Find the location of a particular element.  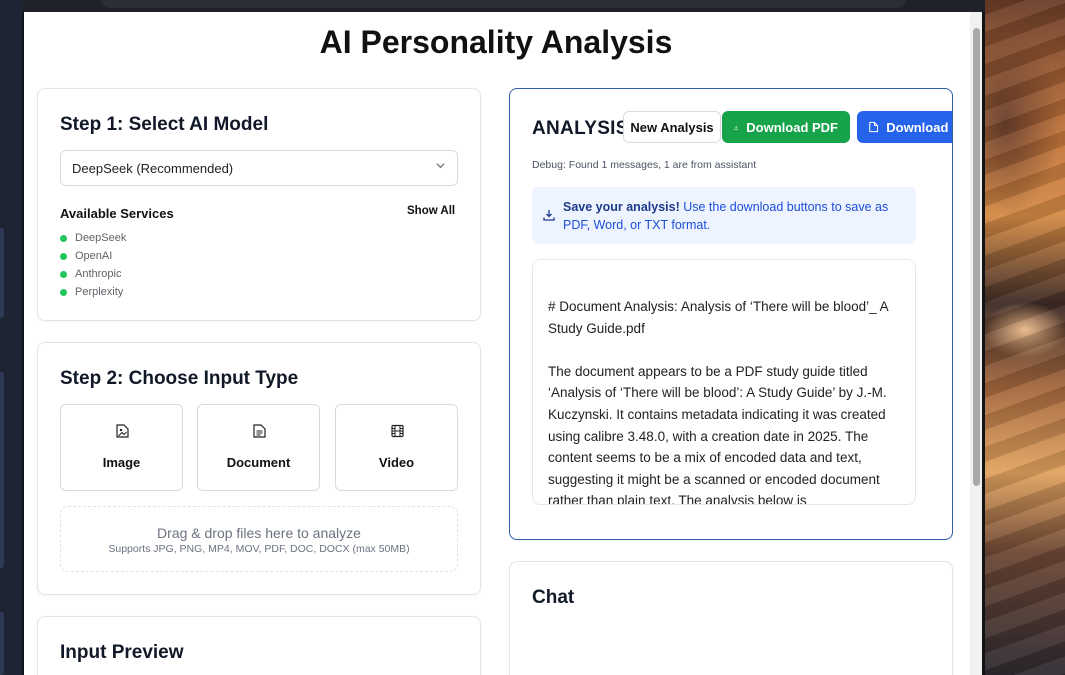

document-icon is located at coordinates (259, 431).